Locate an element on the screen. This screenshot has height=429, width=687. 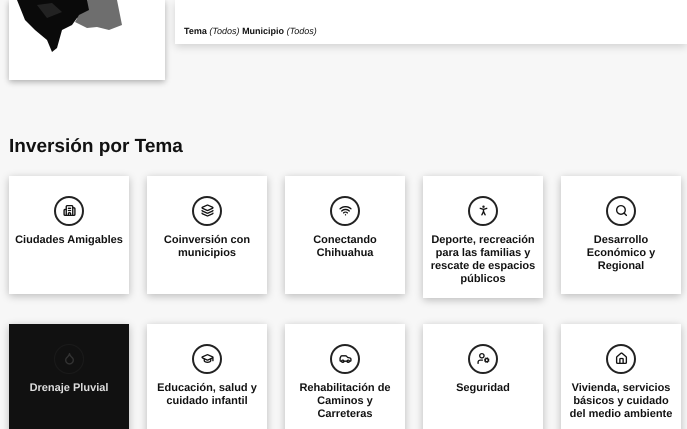
home-icon is located at coordinates (621, 359).